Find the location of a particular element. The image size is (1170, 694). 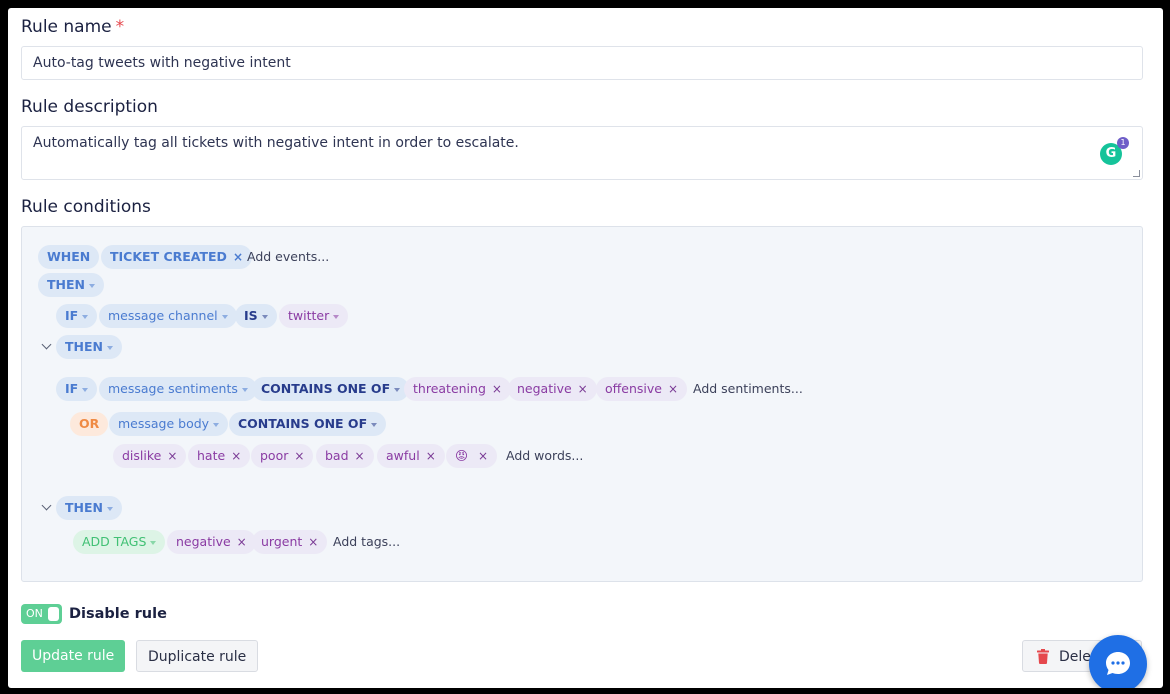

rule-name-label: Rule name * is located at coordinates (72, 27).